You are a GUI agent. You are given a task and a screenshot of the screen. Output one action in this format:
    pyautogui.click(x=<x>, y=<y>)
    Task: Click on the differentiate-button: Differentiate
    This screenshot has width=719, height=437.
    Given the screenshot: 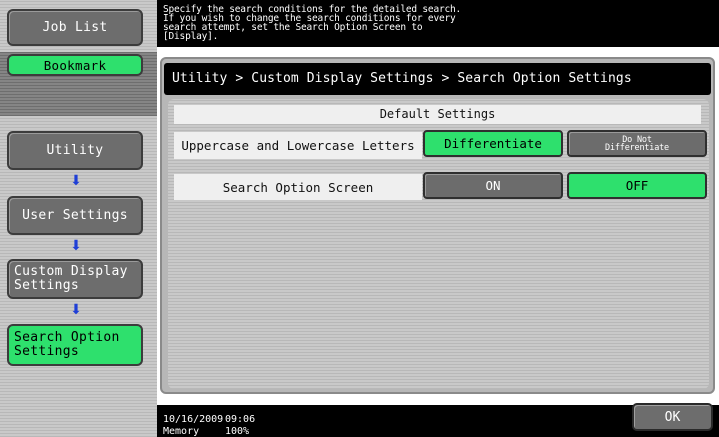 What is the action you would take?
    pyautogui.click(x=493, y=143)
    